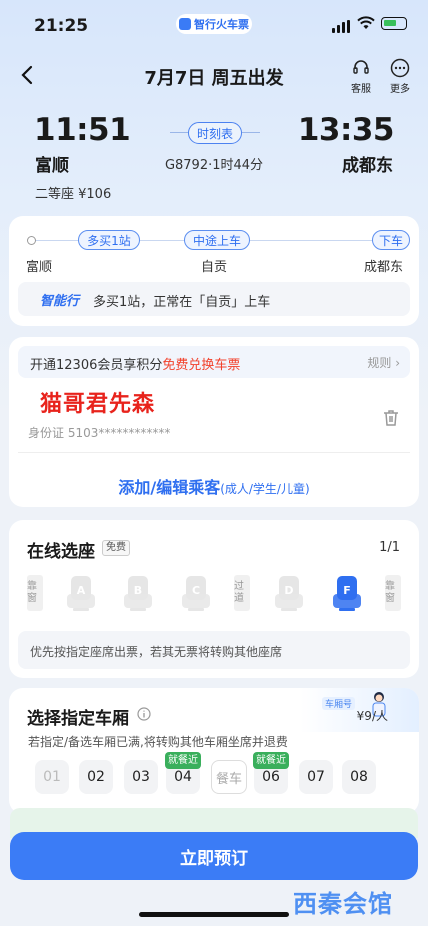 The width and height of the screenshot is (428, 926). I want to click on status-time: 21:25, so click(61, 26).